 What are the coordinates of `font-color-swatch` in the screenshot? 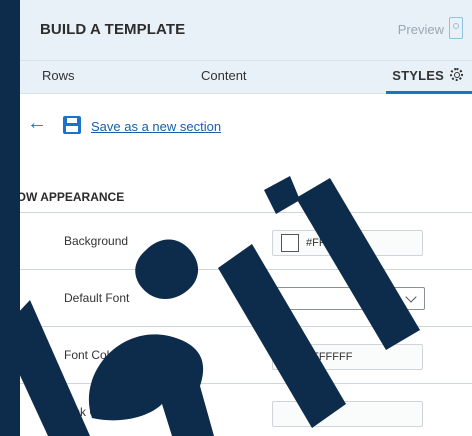 It's located at (290, 357).